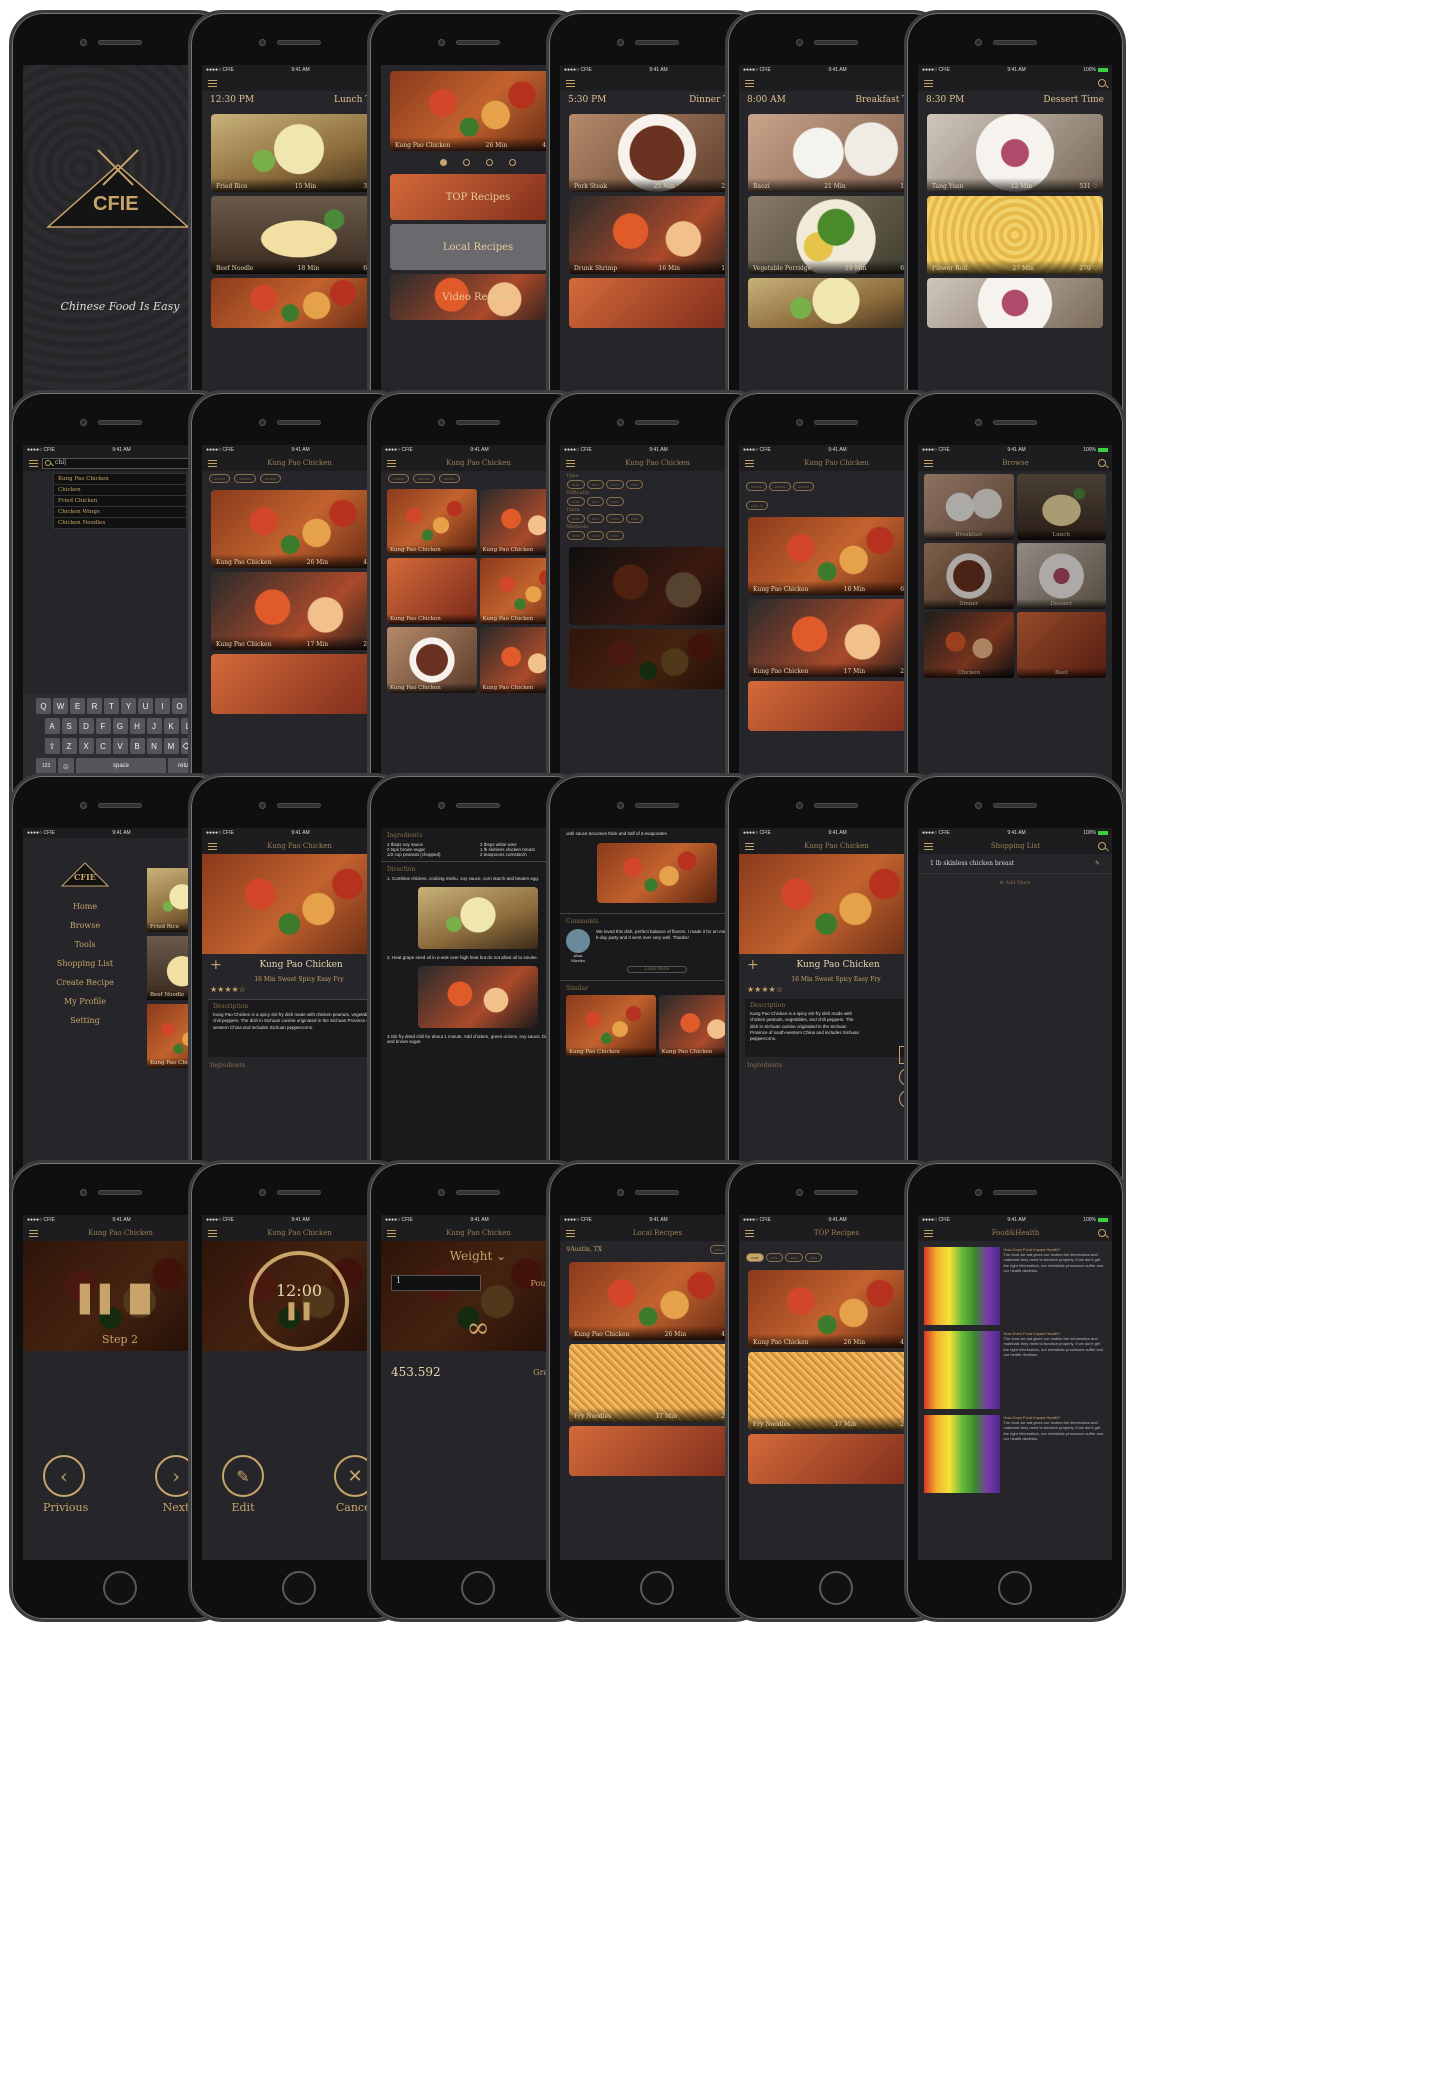 The height and width of the screenshot is (2088, 1440). I want to click on active-filter: ▭▭ ×, so click(757, 505).